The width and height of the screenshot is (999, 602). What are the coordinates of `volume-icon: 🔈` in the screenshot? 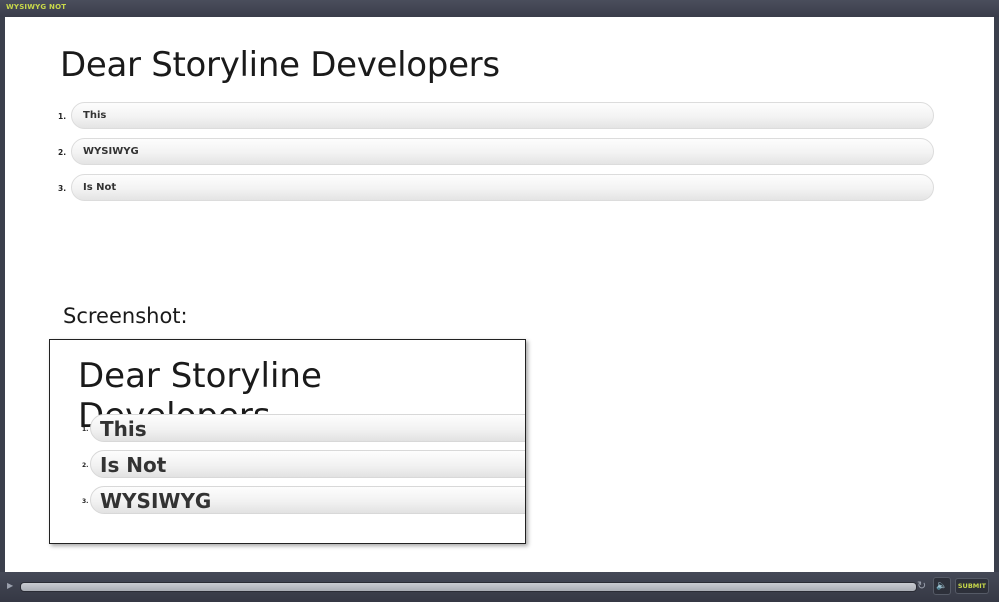 It's located at (942, 586).